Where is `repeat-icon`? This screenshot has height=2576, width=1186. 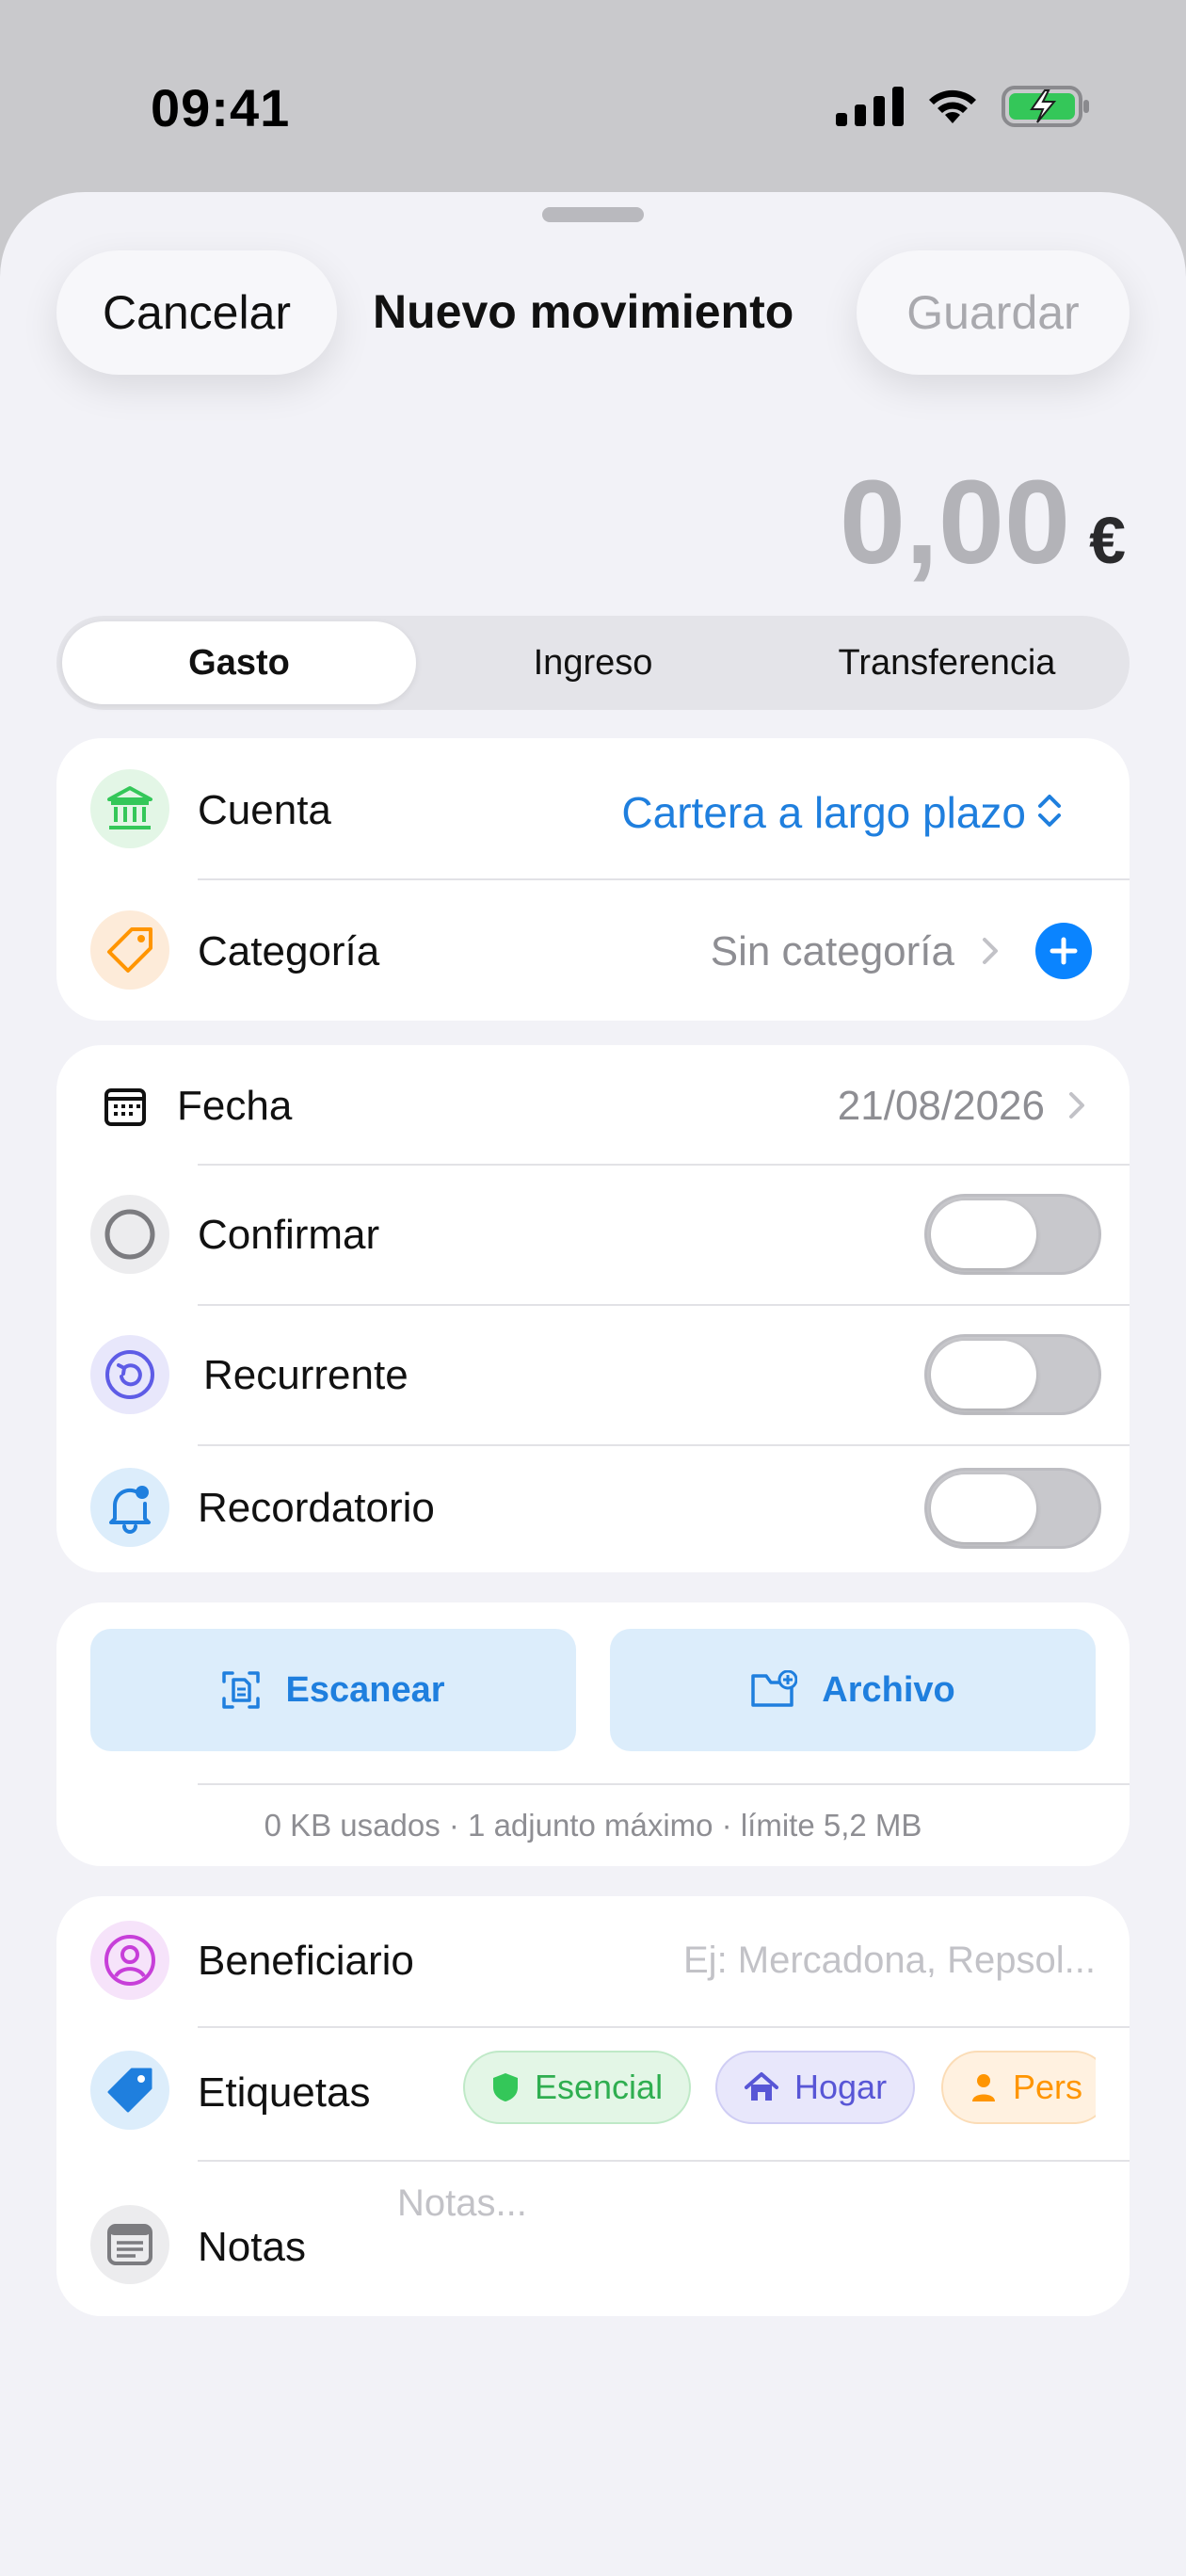 repeat-icon is located at coordinates (129, 1374).